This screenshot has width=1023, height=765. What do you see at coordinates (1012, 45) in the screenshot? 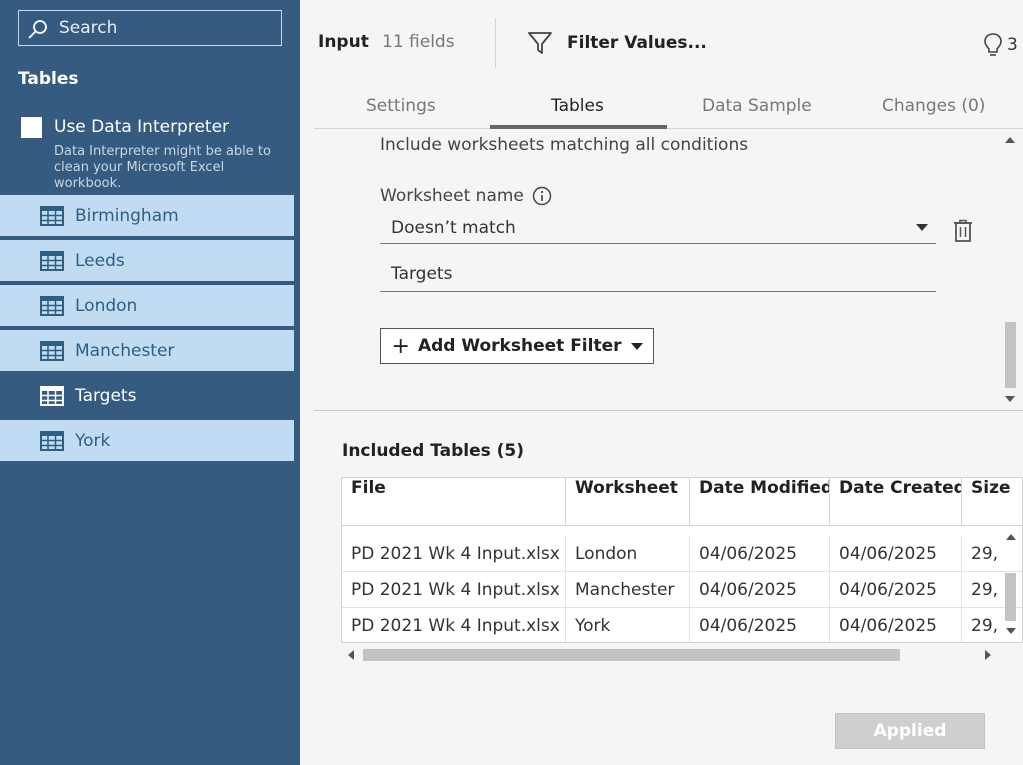
I see `recommendations-count: 3` at bounding box center [1012, 45].